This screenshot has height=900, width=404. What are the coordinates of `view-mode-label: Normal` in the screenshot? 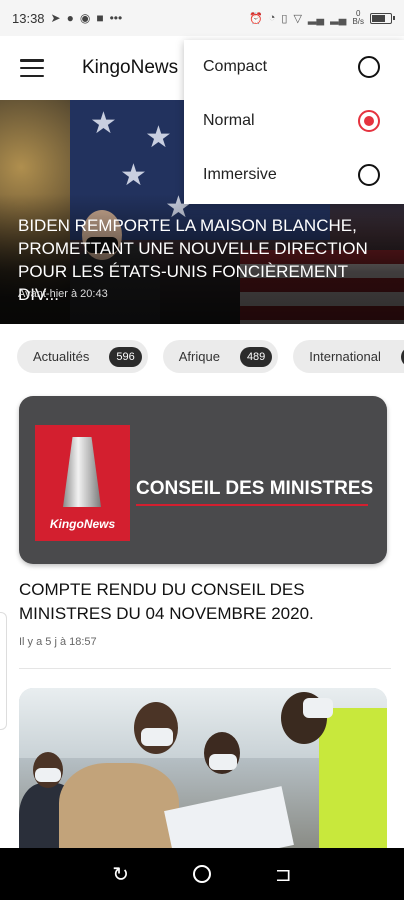 It's located at (229, 120).